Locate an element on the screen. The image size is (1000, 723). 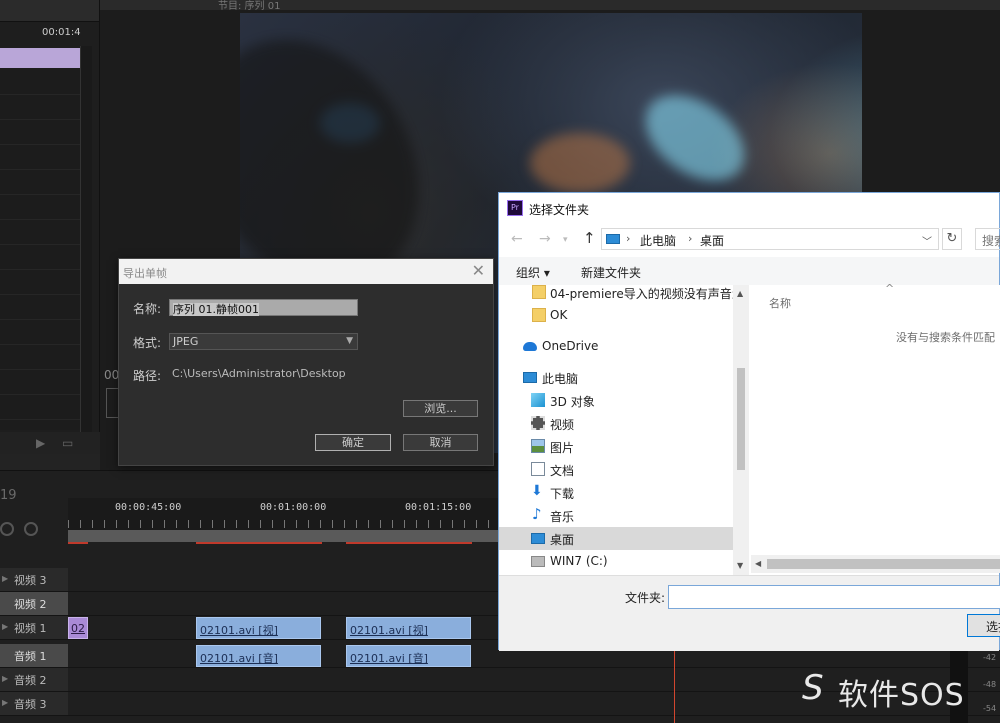
nav-item-documents: 文档 is located at coordinates (616, 469).